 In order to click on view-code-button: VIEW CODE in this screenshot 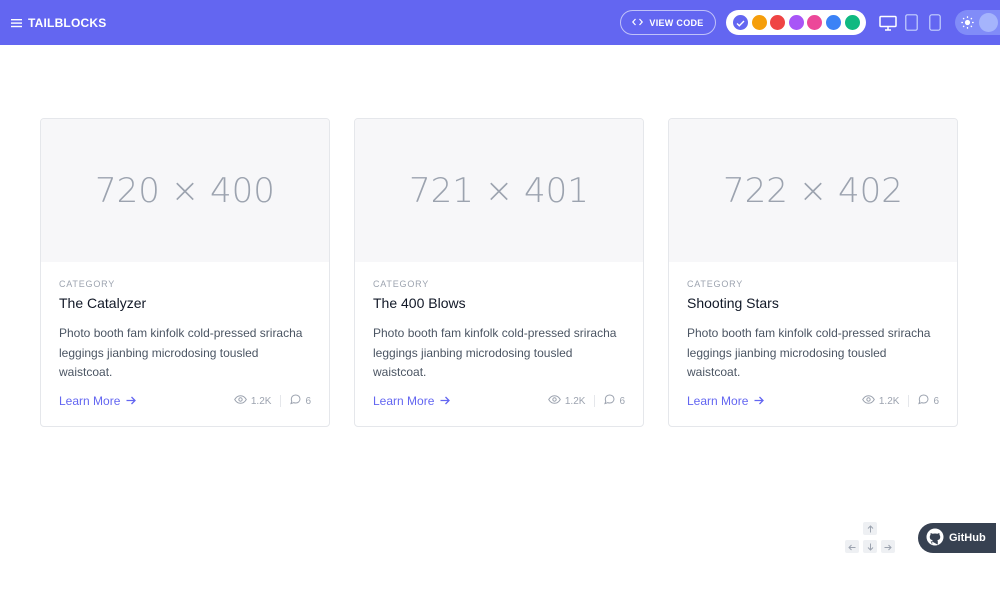, I will do `click(668, 22)`.